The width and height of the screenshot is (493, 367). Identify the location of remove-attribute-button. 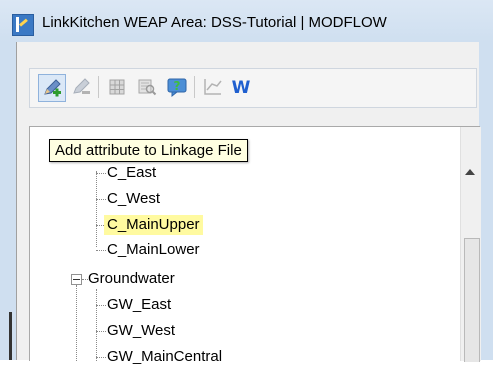
(81, 87).